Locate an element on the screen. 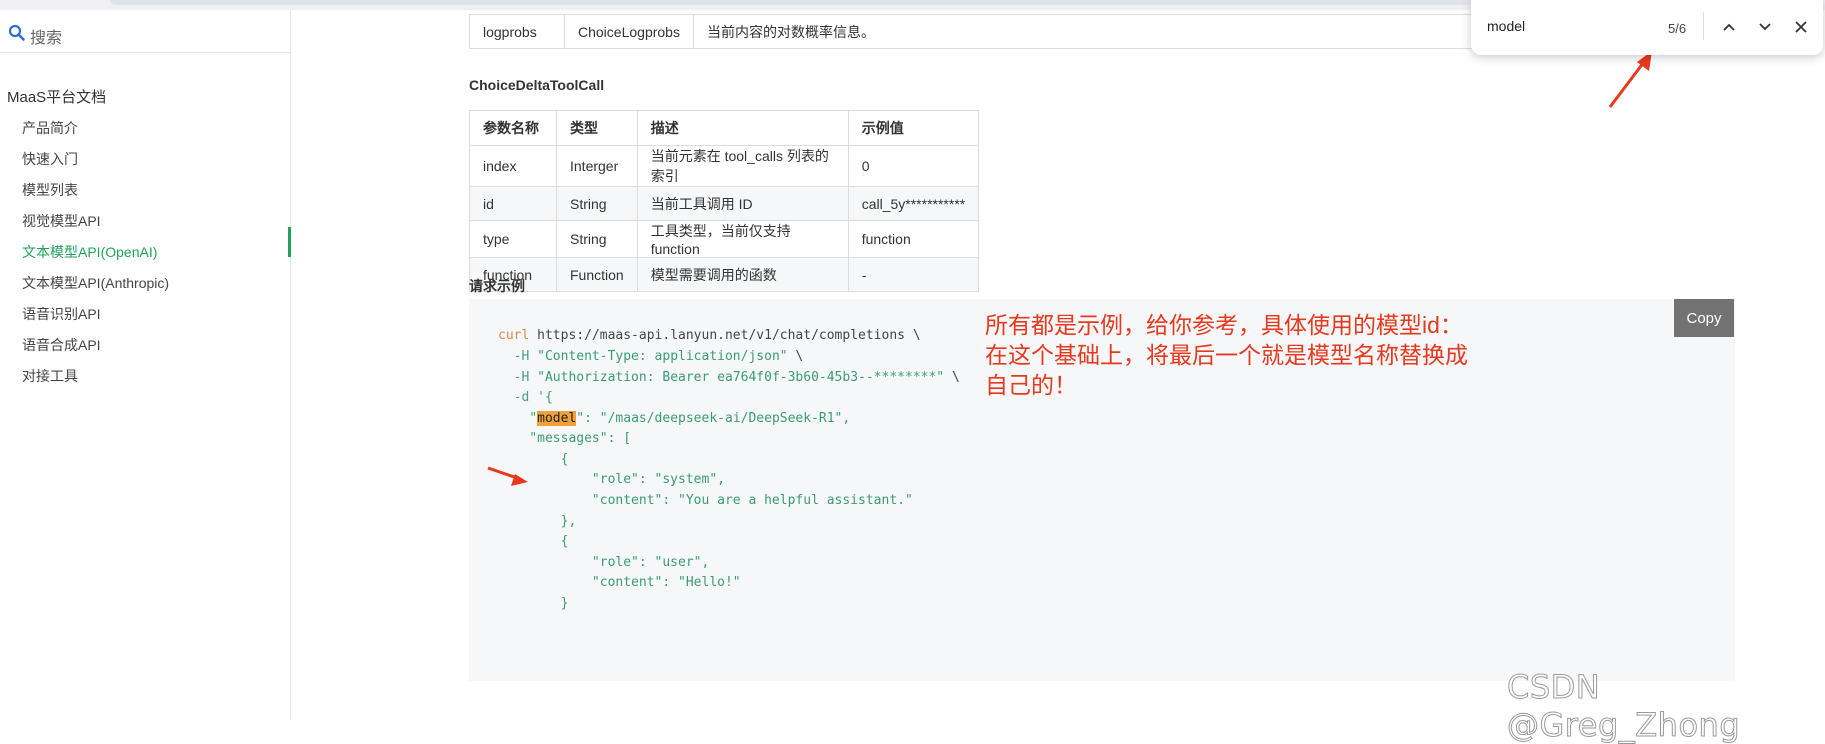 This screenshot has height=744, width=1825. sidebar-search: 搜索 is located at coordinates (145, 31).